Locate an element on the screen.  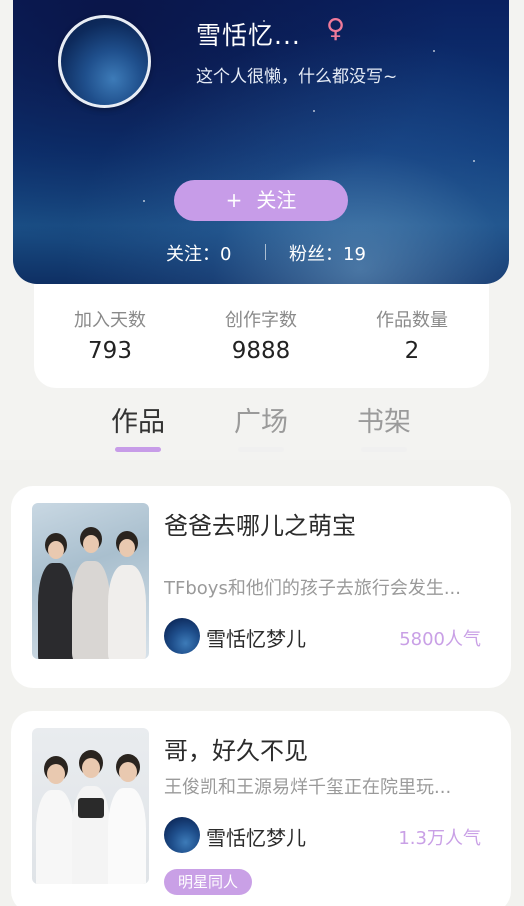
work-tag: 明星同人 is located at coordinates (208, 882).